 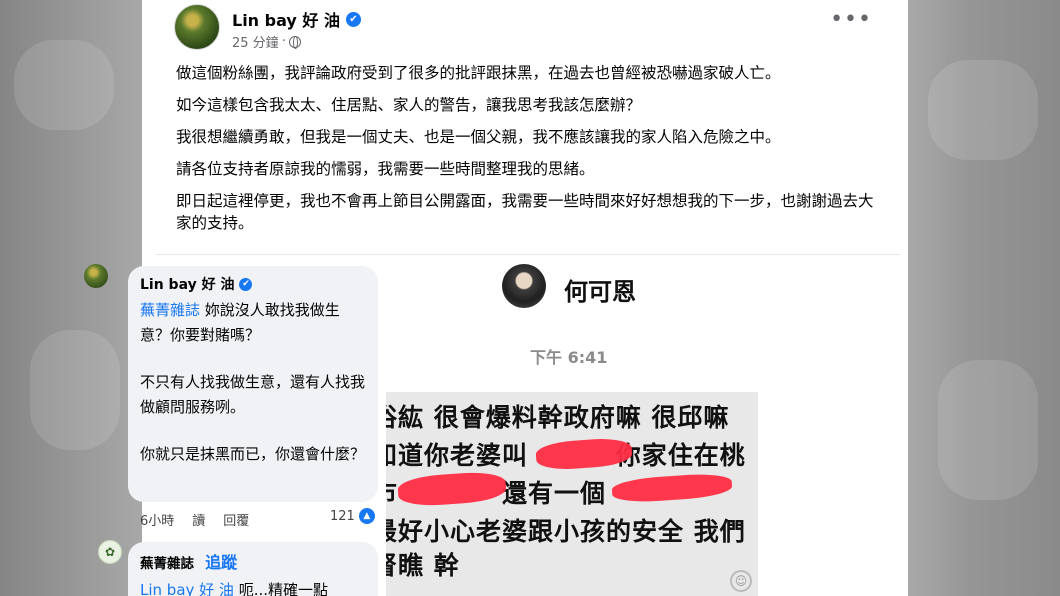 What do you see at coordinates (236, 521) in the screenshot?
I see `comment-reply-button: 回覆` at bounding box center [236, 521].